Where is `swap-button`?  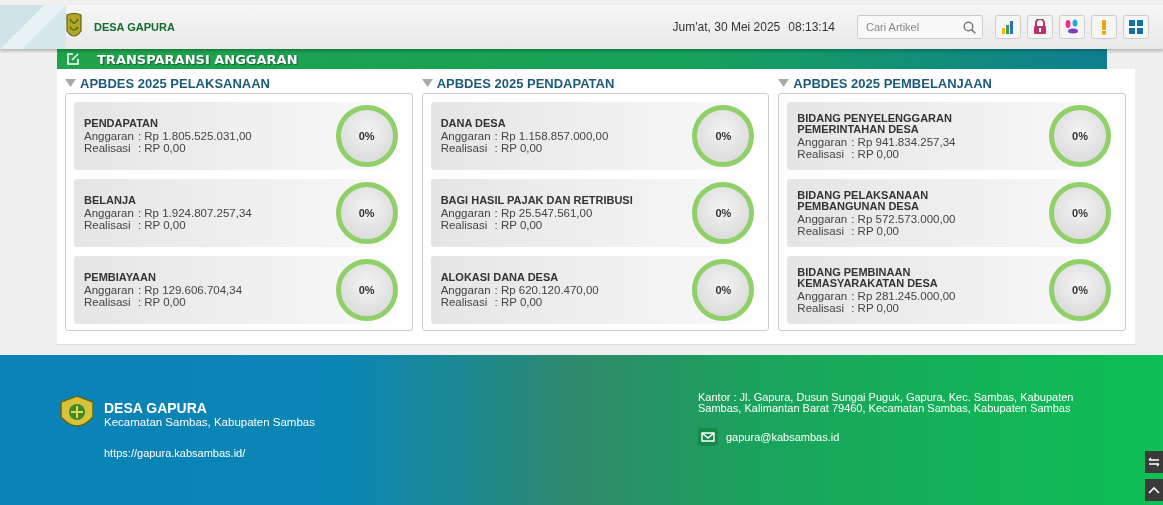
swap-button is located at coordinates (1154, 462).